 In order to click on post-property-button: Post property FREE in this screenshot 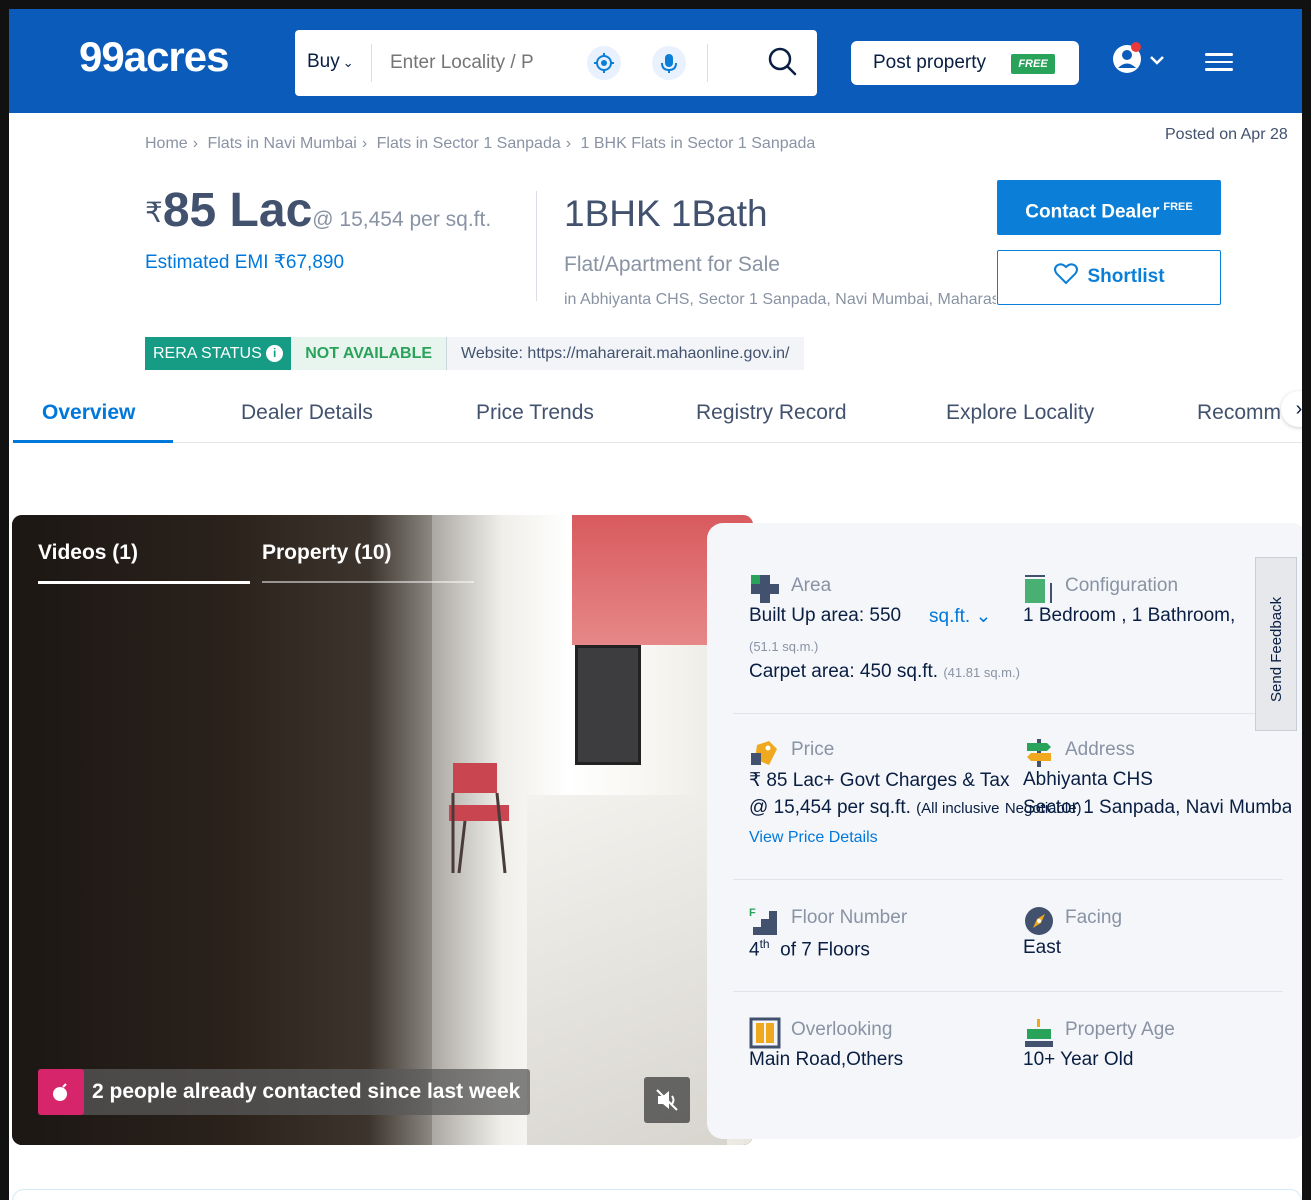, I will do `click(965, 63)`.